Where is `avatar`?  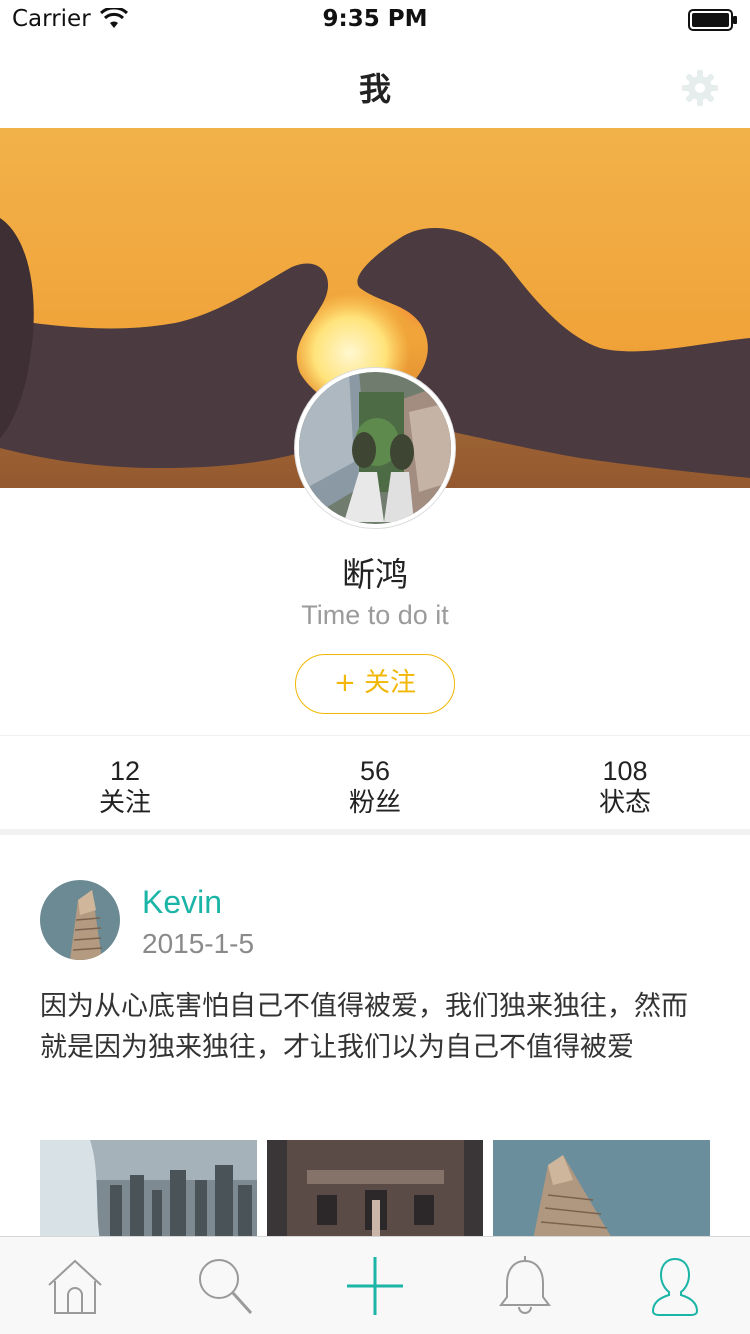
avatar is located at coordinates (375, 448).